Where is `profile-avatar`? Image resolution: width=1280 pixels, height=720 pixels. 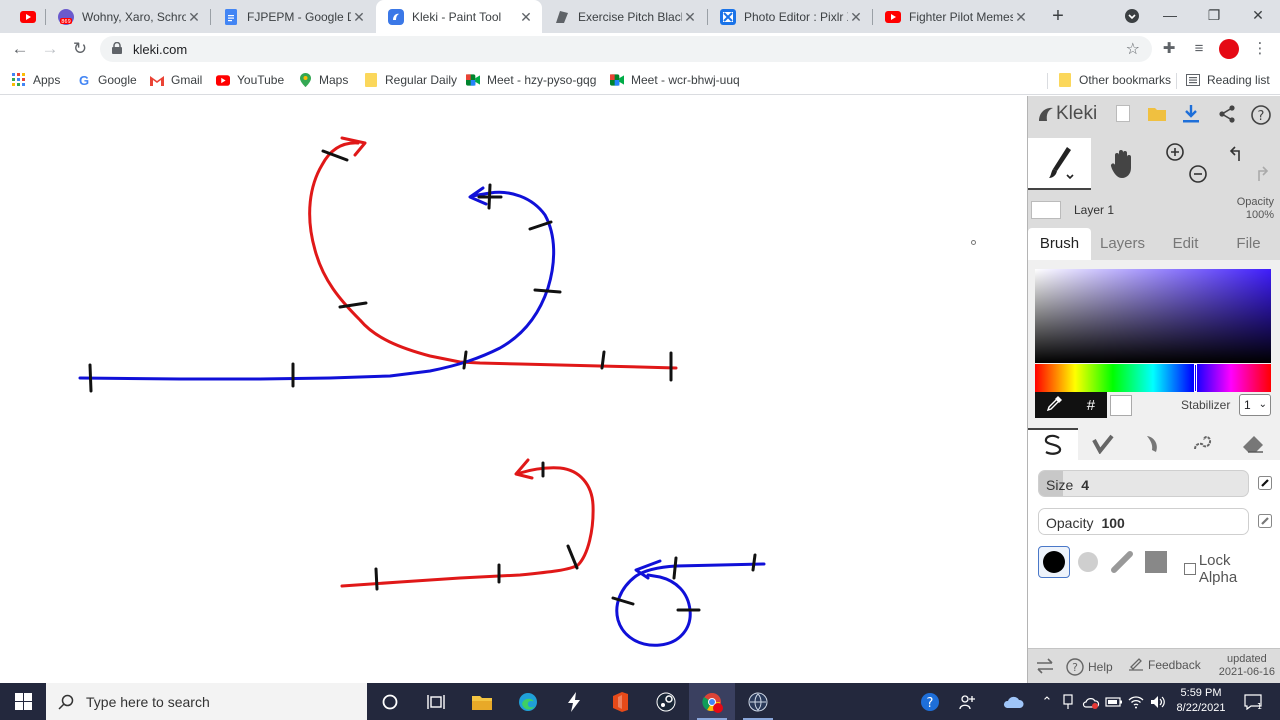
profile-avatar is located at coordinates (1229, 49).